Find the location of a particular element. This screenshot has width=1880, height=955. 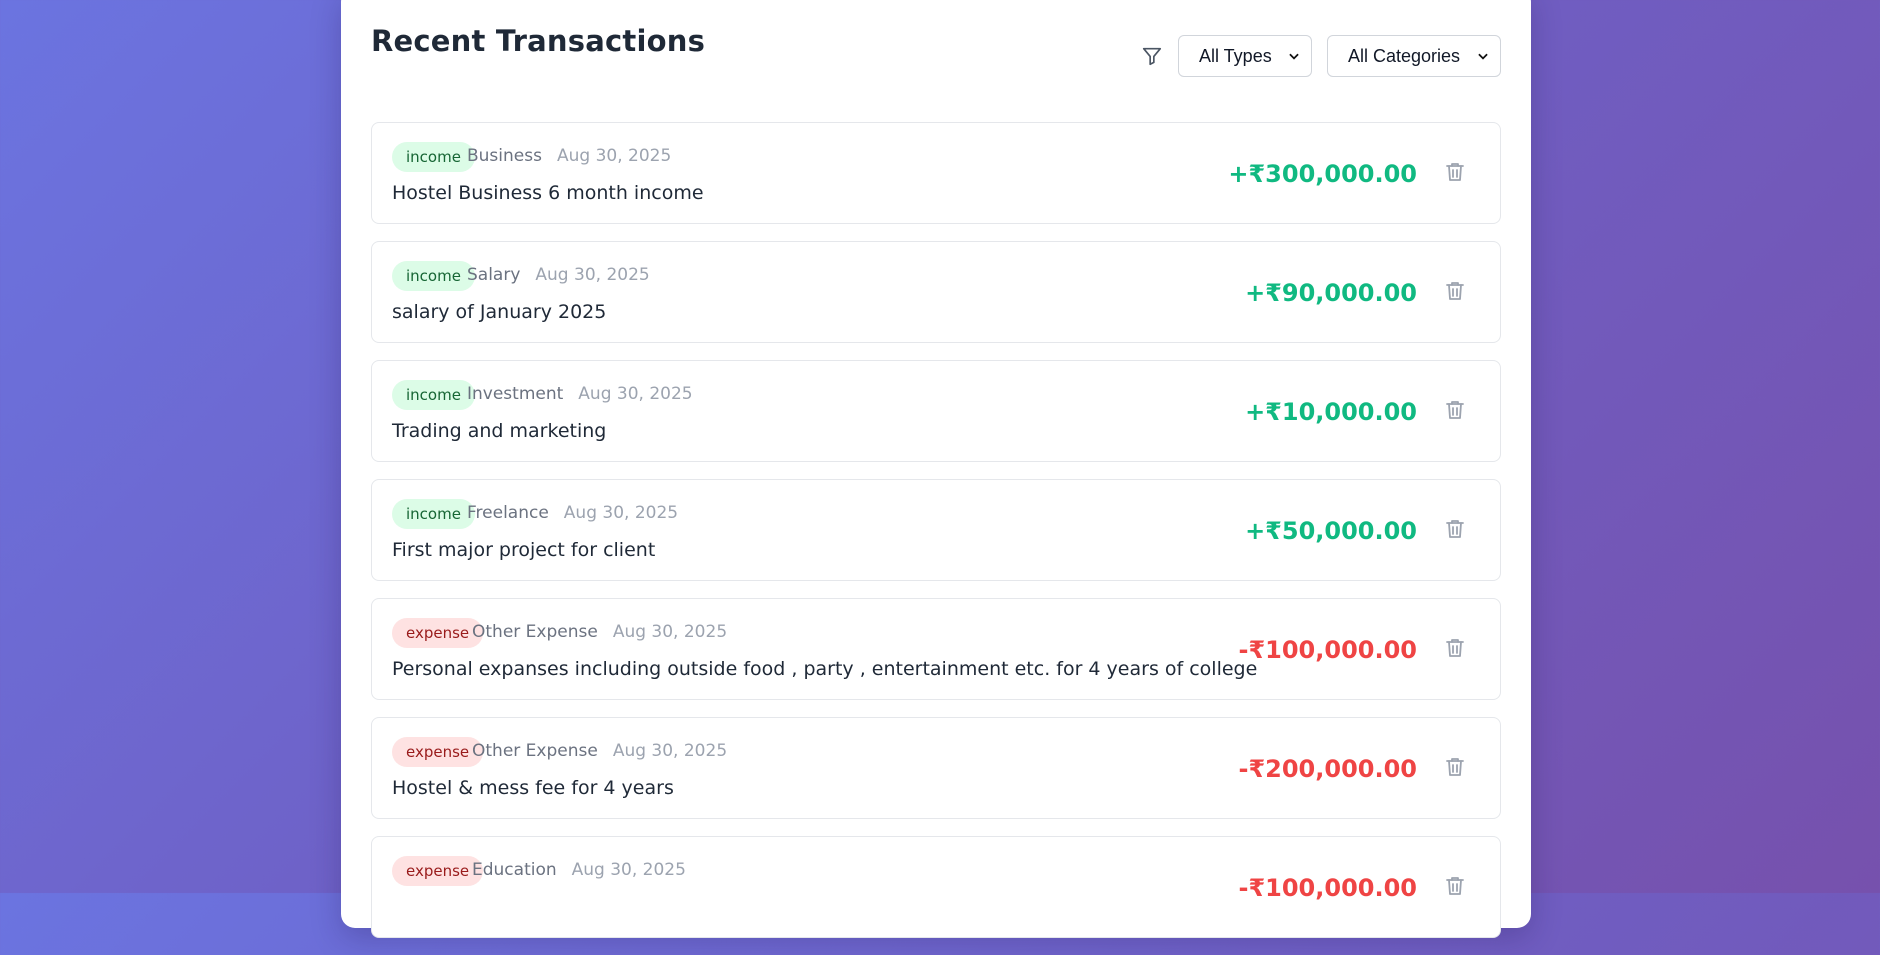

page-title: Recent Transactions is located at coordinates (538, 41).